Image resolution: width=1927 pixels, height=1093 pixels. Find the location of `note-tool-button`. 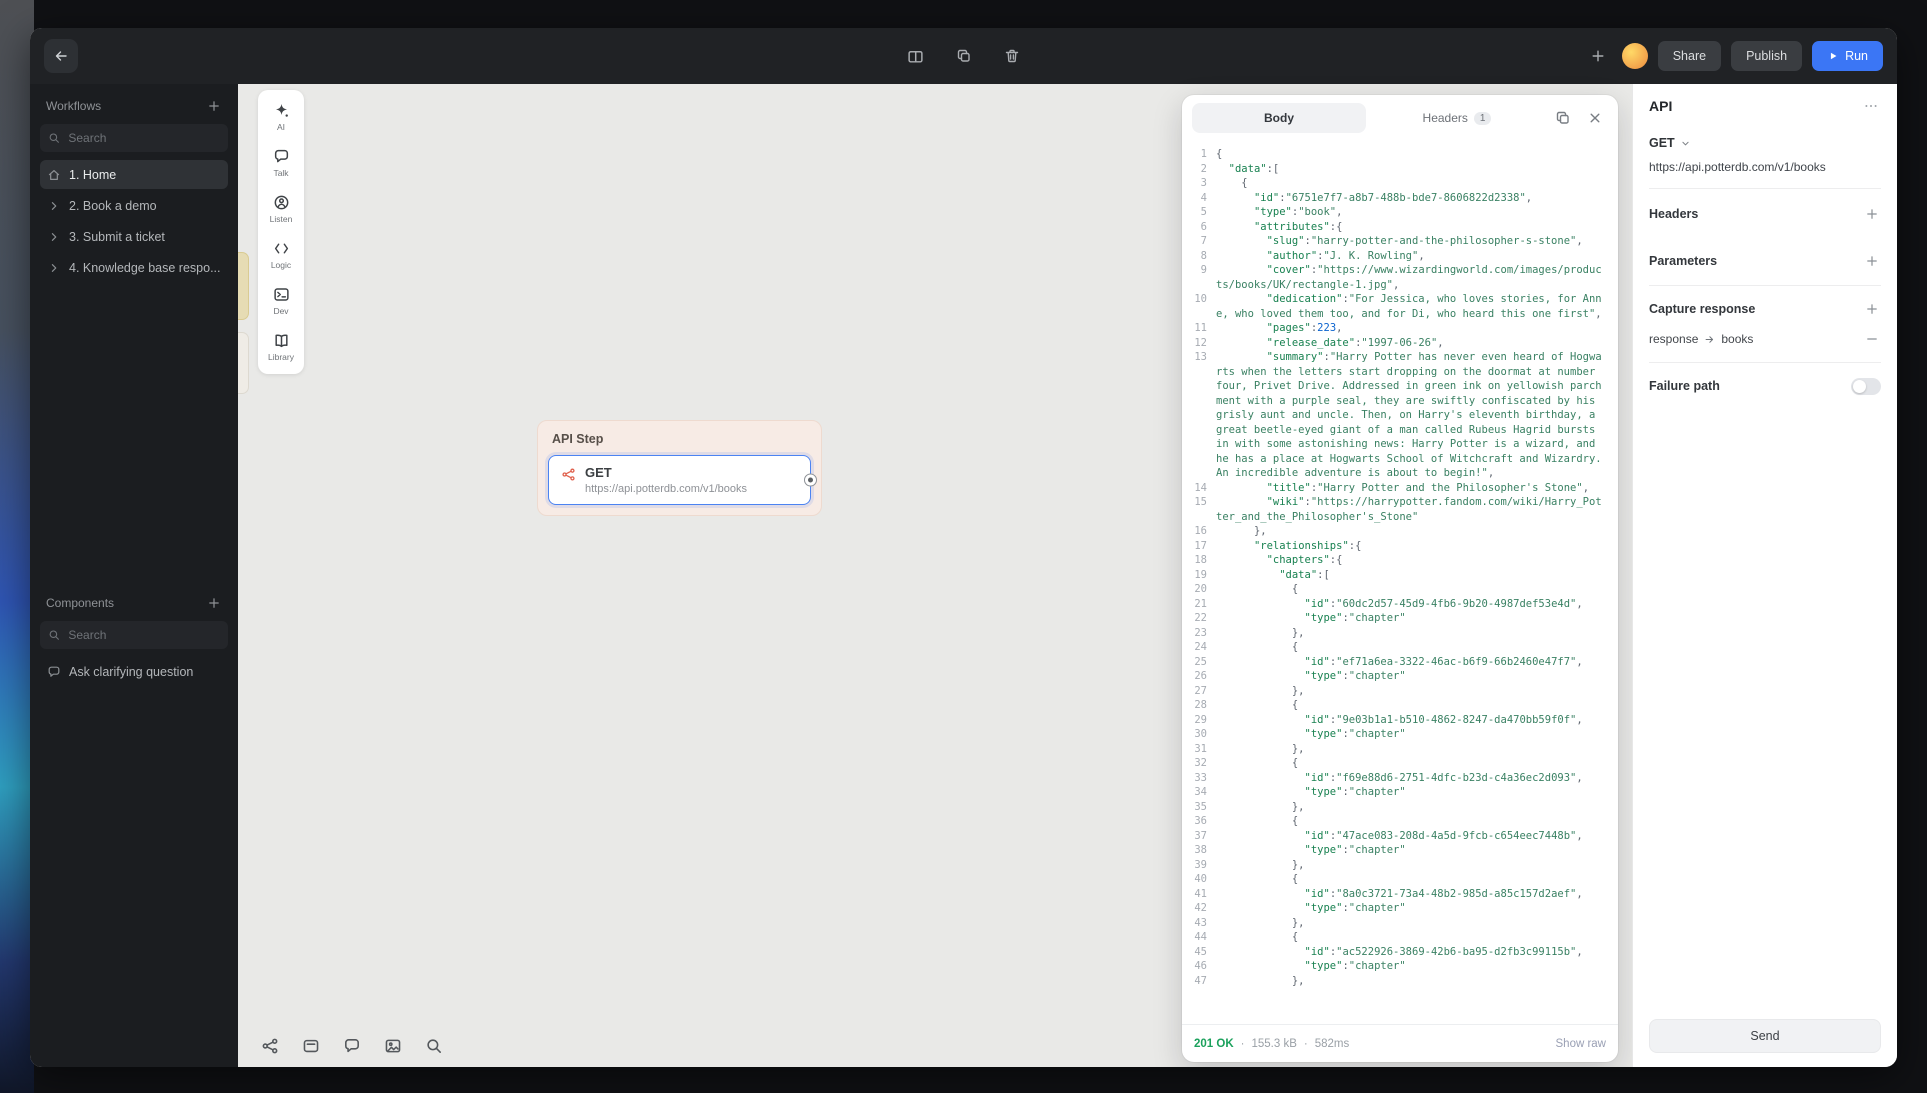

note-tool-button is located at coordinates (311, 1047).